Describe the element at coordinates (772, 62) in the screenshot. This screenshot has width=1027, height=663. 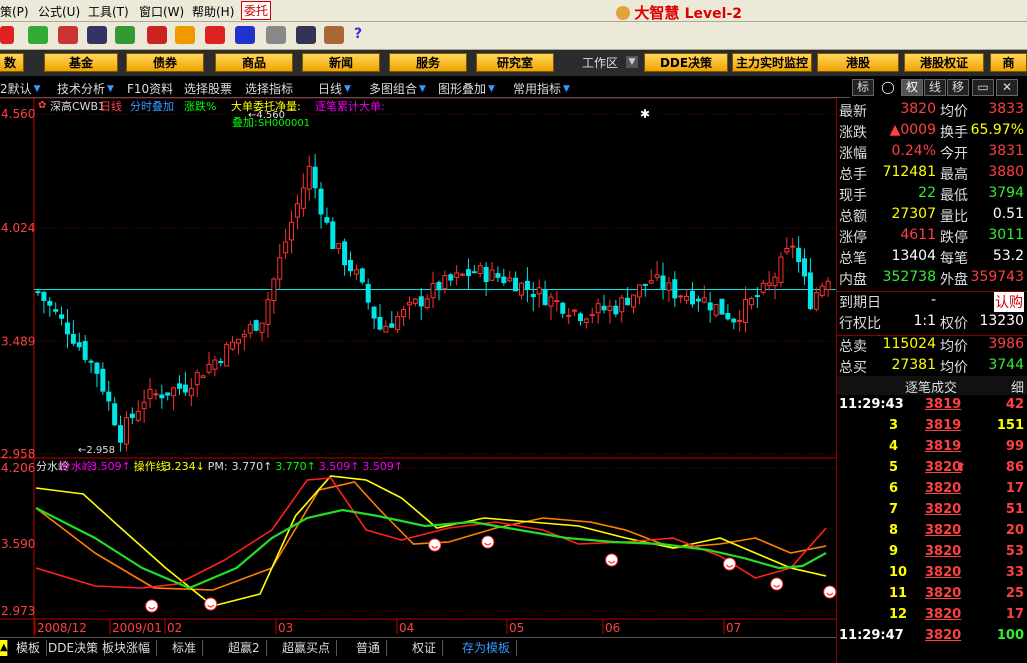
I see `nav-monitor: 主力实时监控` at that location.